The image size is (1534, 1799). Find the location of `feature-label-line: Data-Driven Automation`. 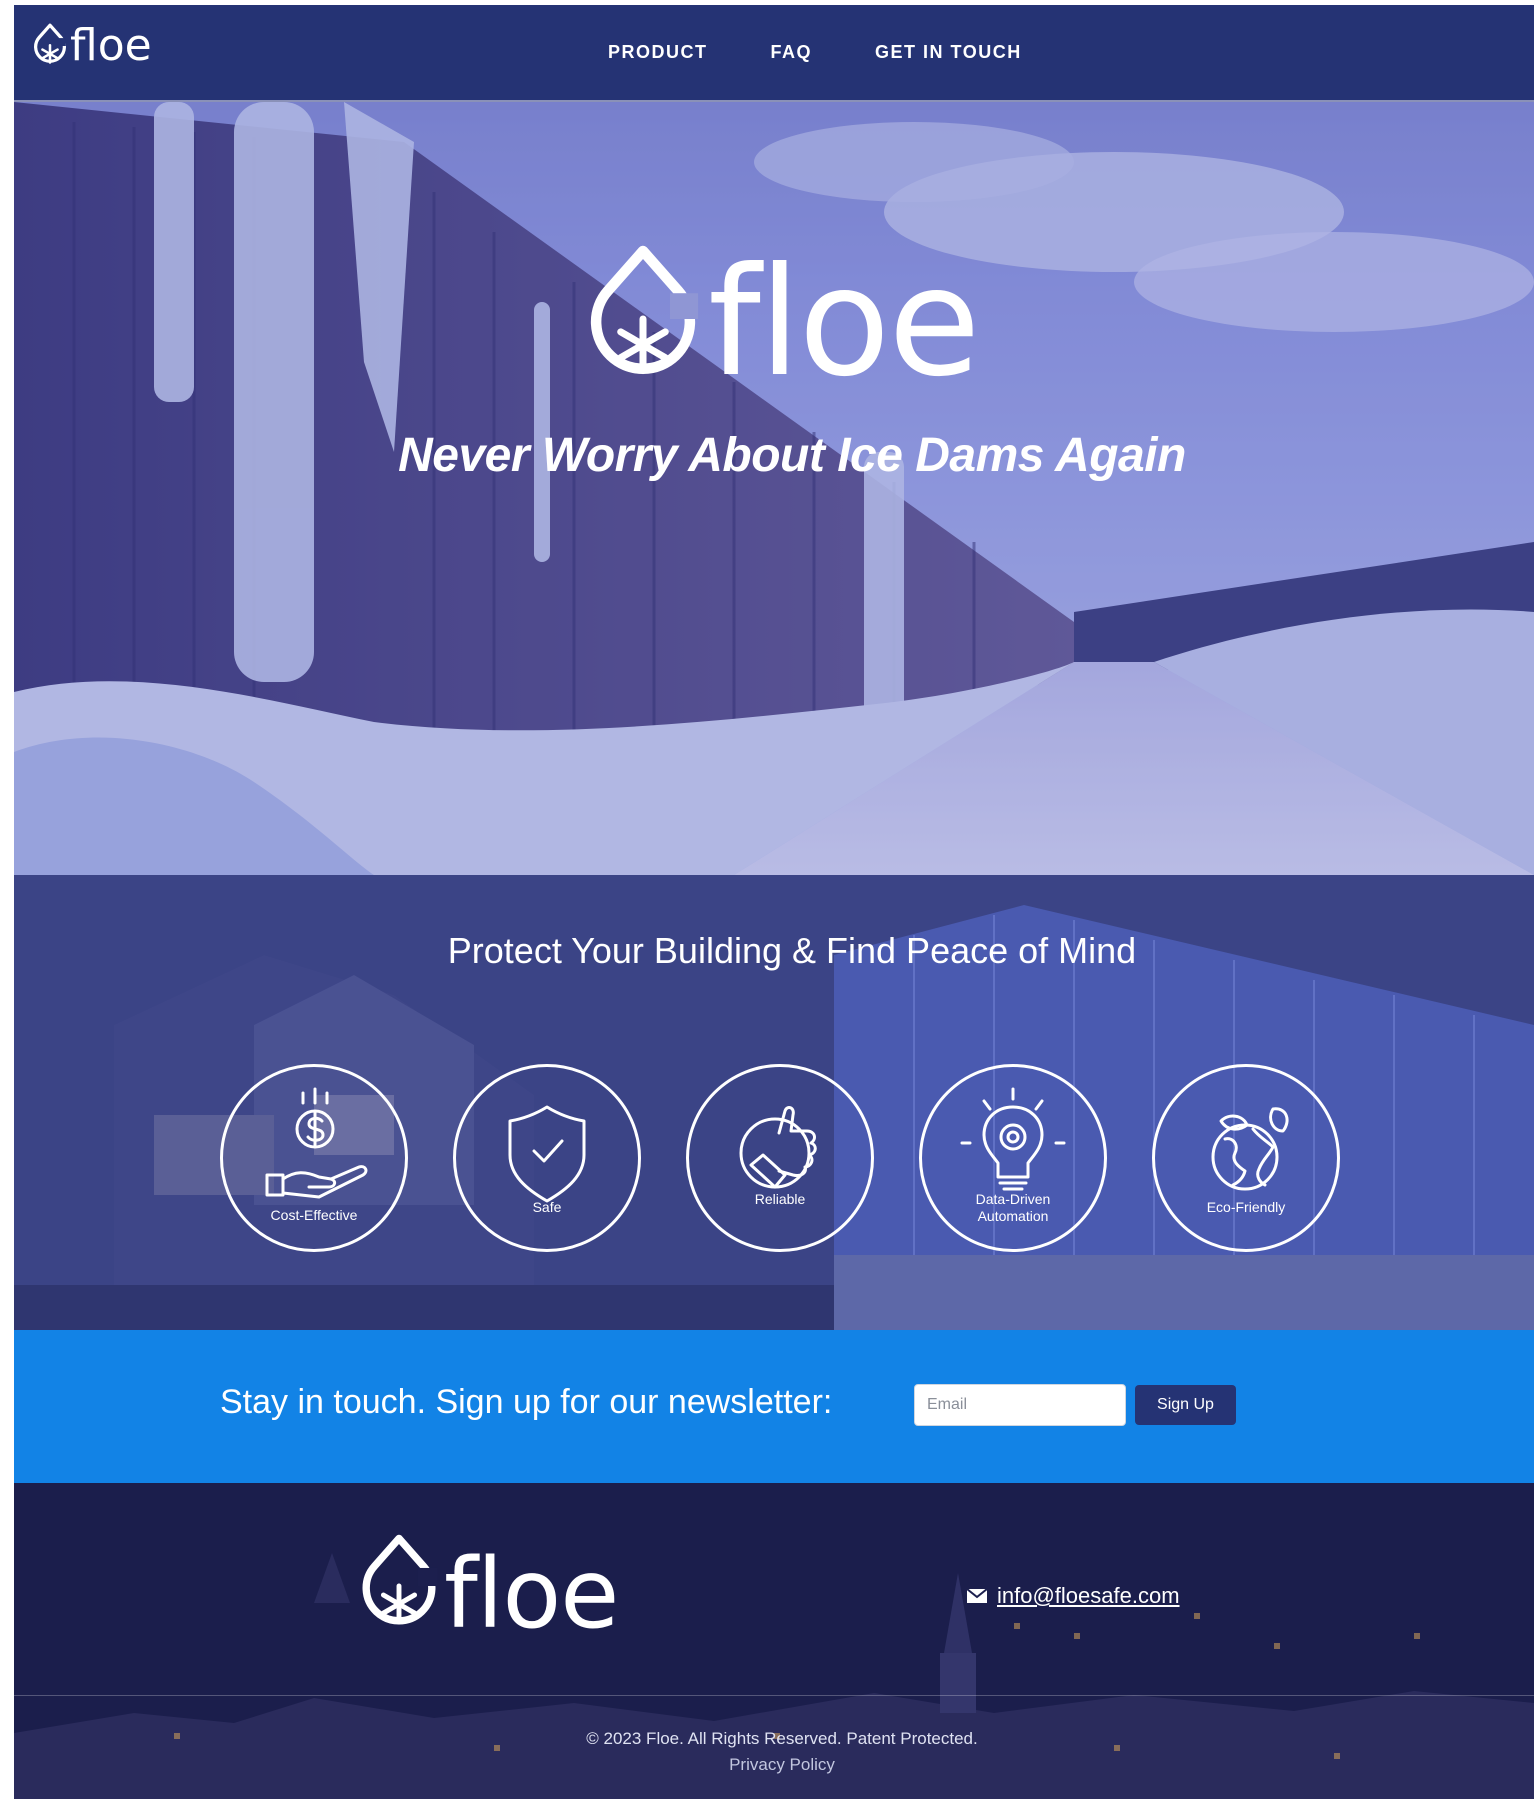

feature-label-line: Data-Driven Automation is located at coordinates (1013, 1207).